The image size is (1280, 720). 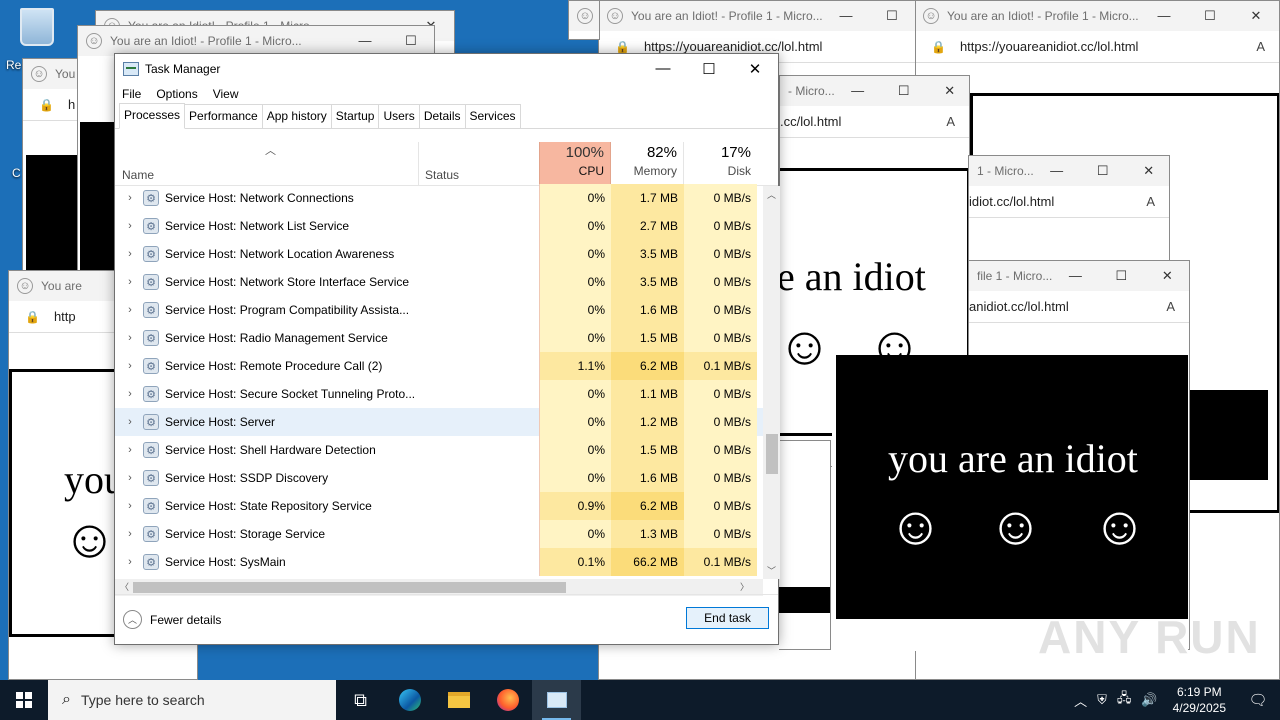 I want to click on browser-window: 1 - Micro... — ☐ ✕ idiot.cc/lol.html A, so click(x=1069, y=215).